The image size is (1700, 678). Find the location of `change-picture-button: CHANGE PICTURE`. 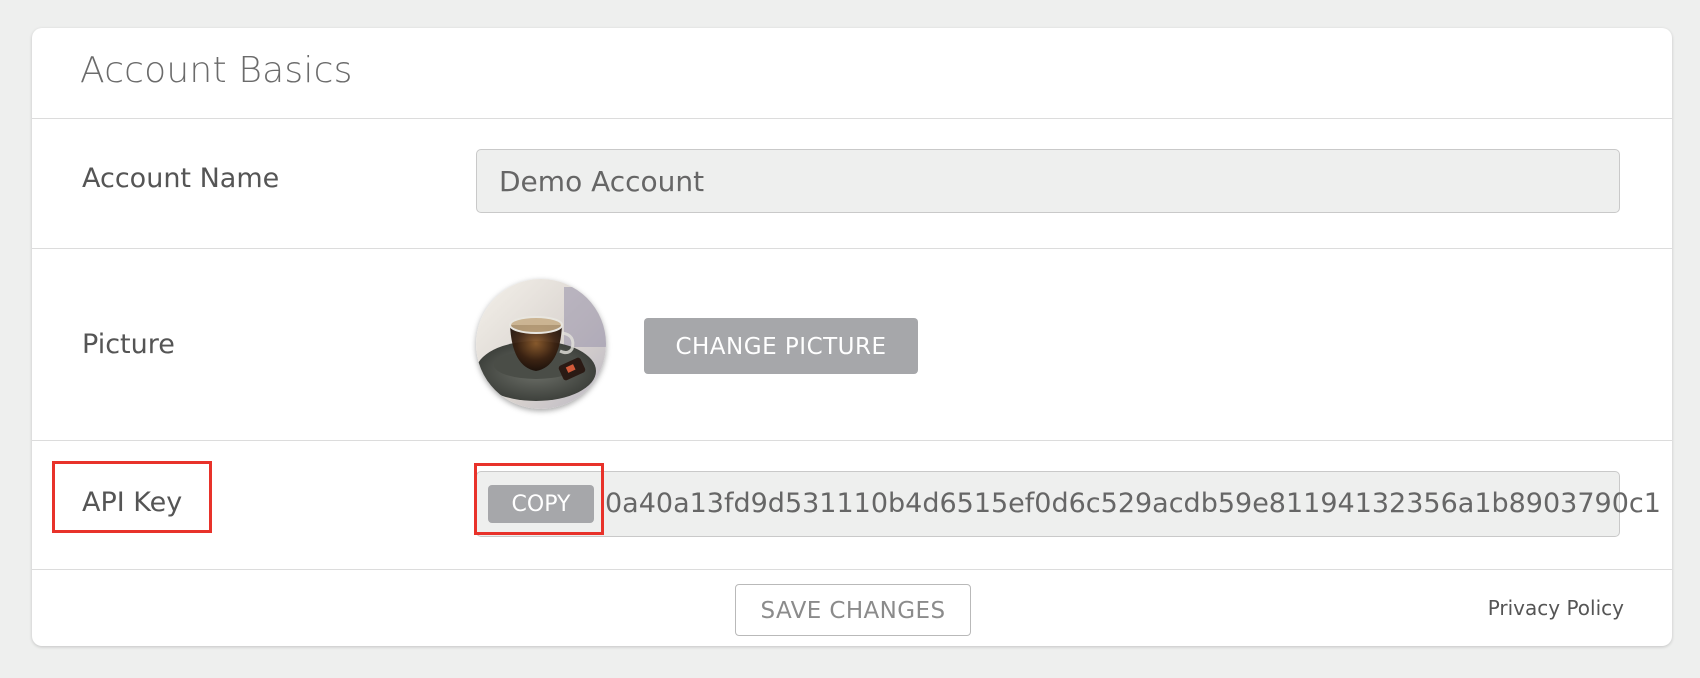

change-picture-button: CHANGE PICTURE is located at coordinates (781, 346).